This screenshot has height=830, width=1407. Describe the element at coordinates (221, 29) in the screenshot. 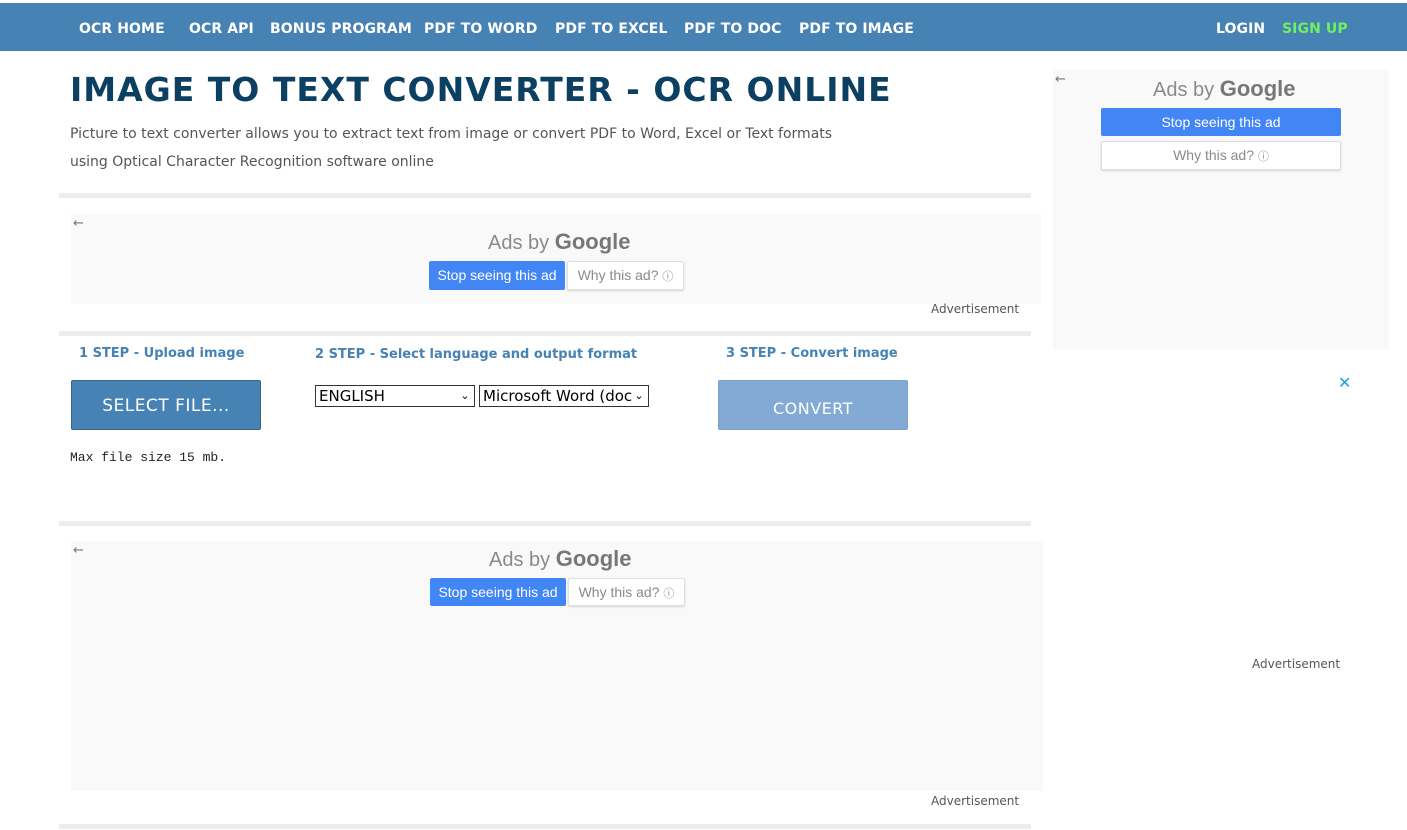

I see `nav-ocr-api: OCR API` at that location.